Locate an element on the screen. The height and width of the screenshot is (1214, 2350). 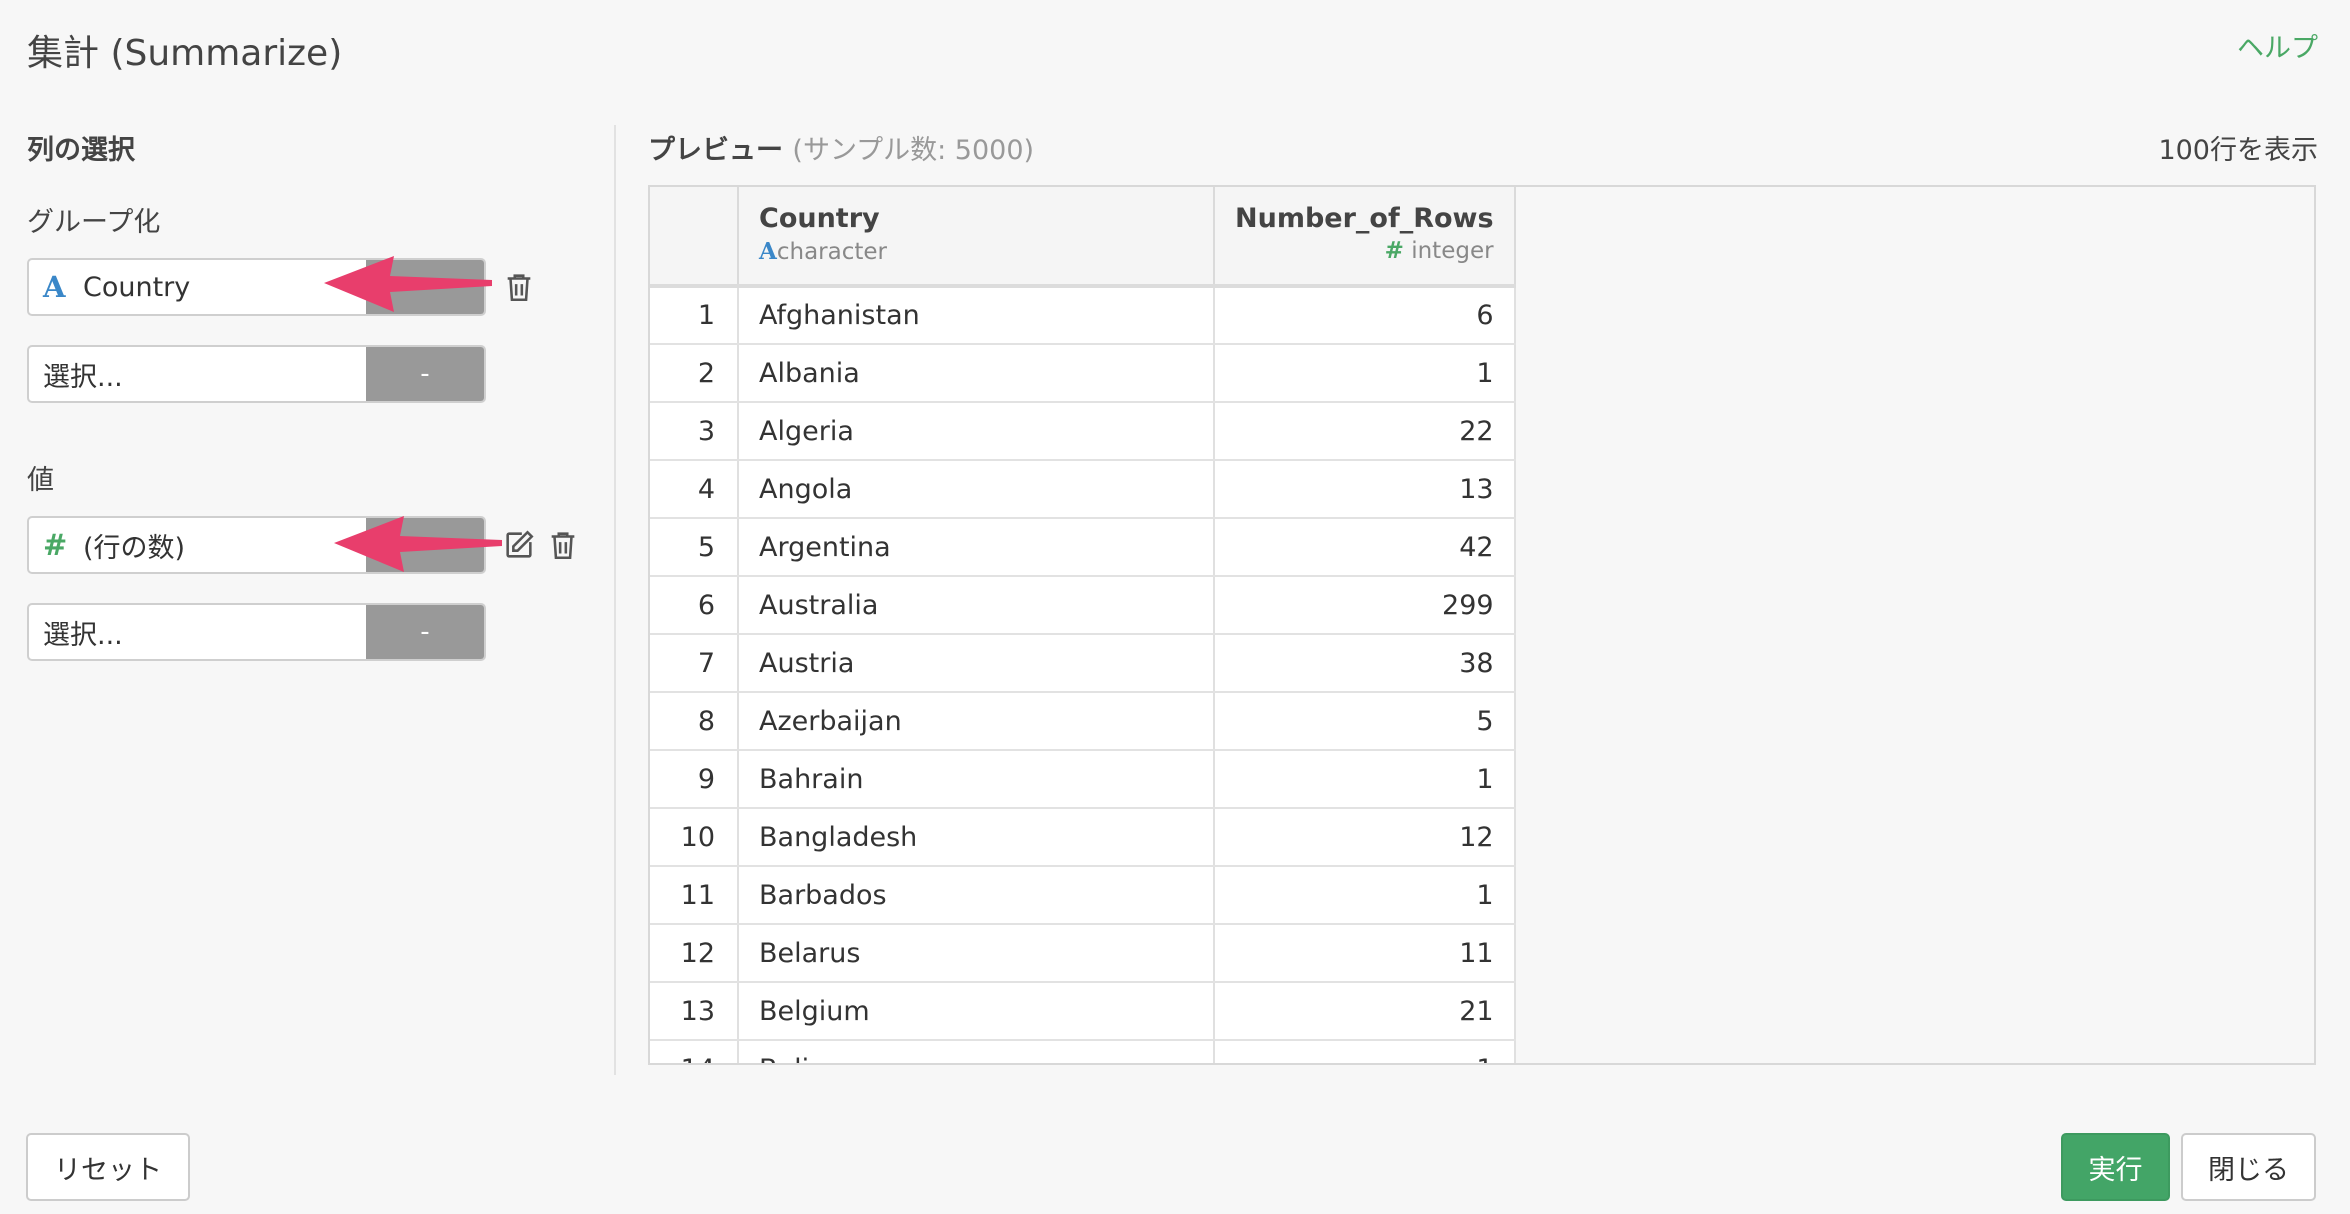
table-row: 7 Austria 38 is located at coordinates (1083, 663).